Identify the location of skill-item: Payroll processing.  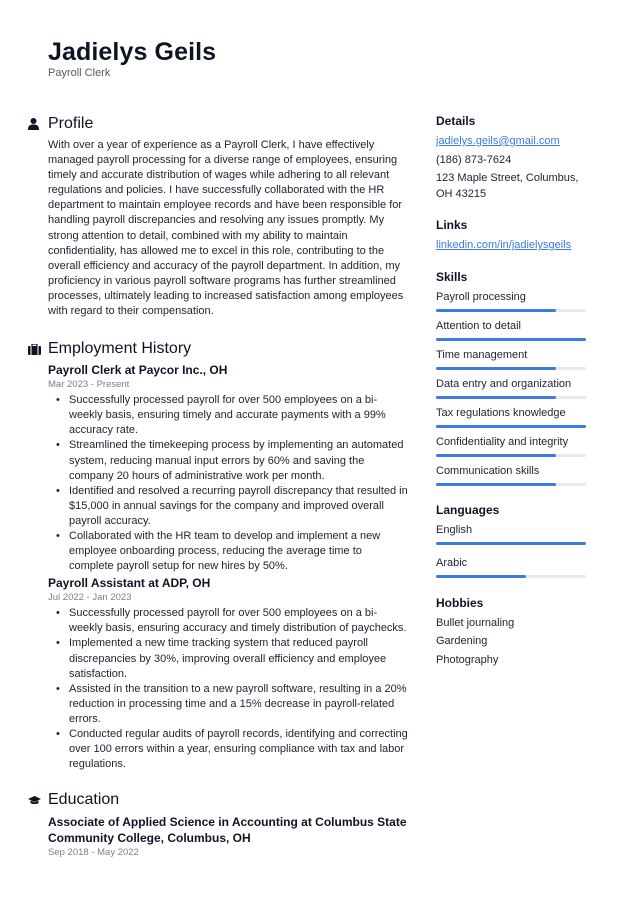
(516, 301).